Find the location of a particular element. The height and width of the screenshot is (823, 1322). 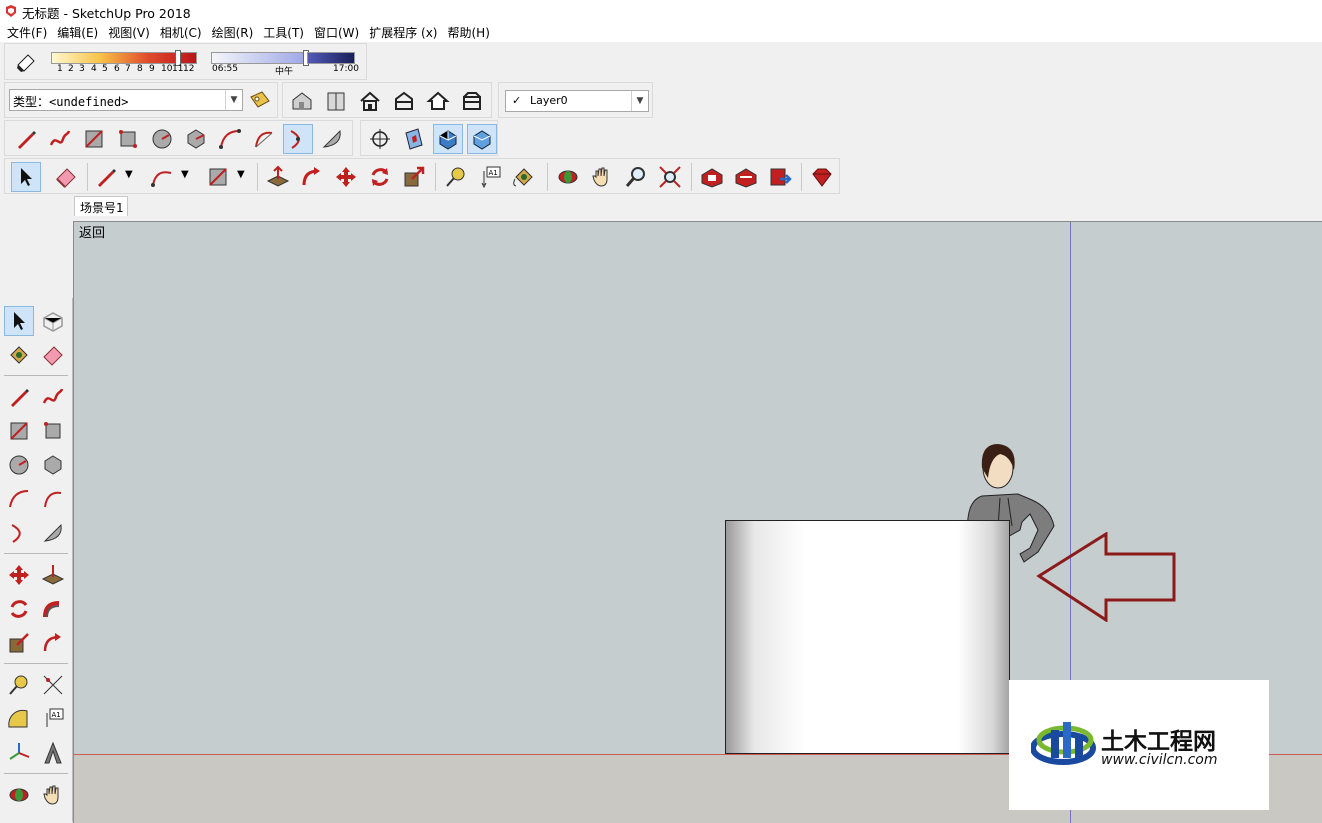

paint-bucket-left is located at coordinates (19, 355).